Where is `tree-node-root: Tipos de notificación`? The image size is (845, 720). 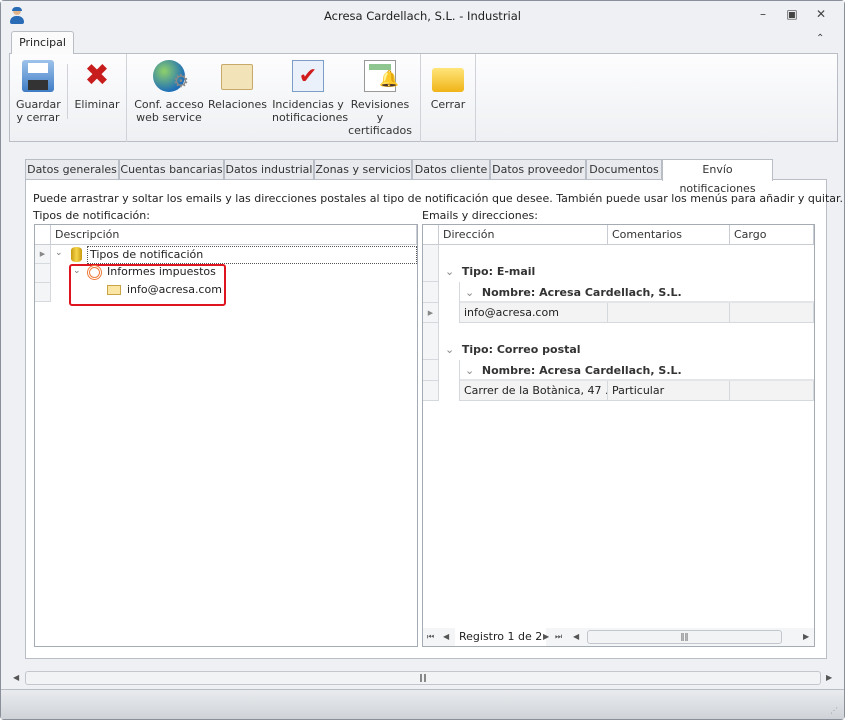 tree-node-root: Tipos de notificación is located at coordinates (252, 255).